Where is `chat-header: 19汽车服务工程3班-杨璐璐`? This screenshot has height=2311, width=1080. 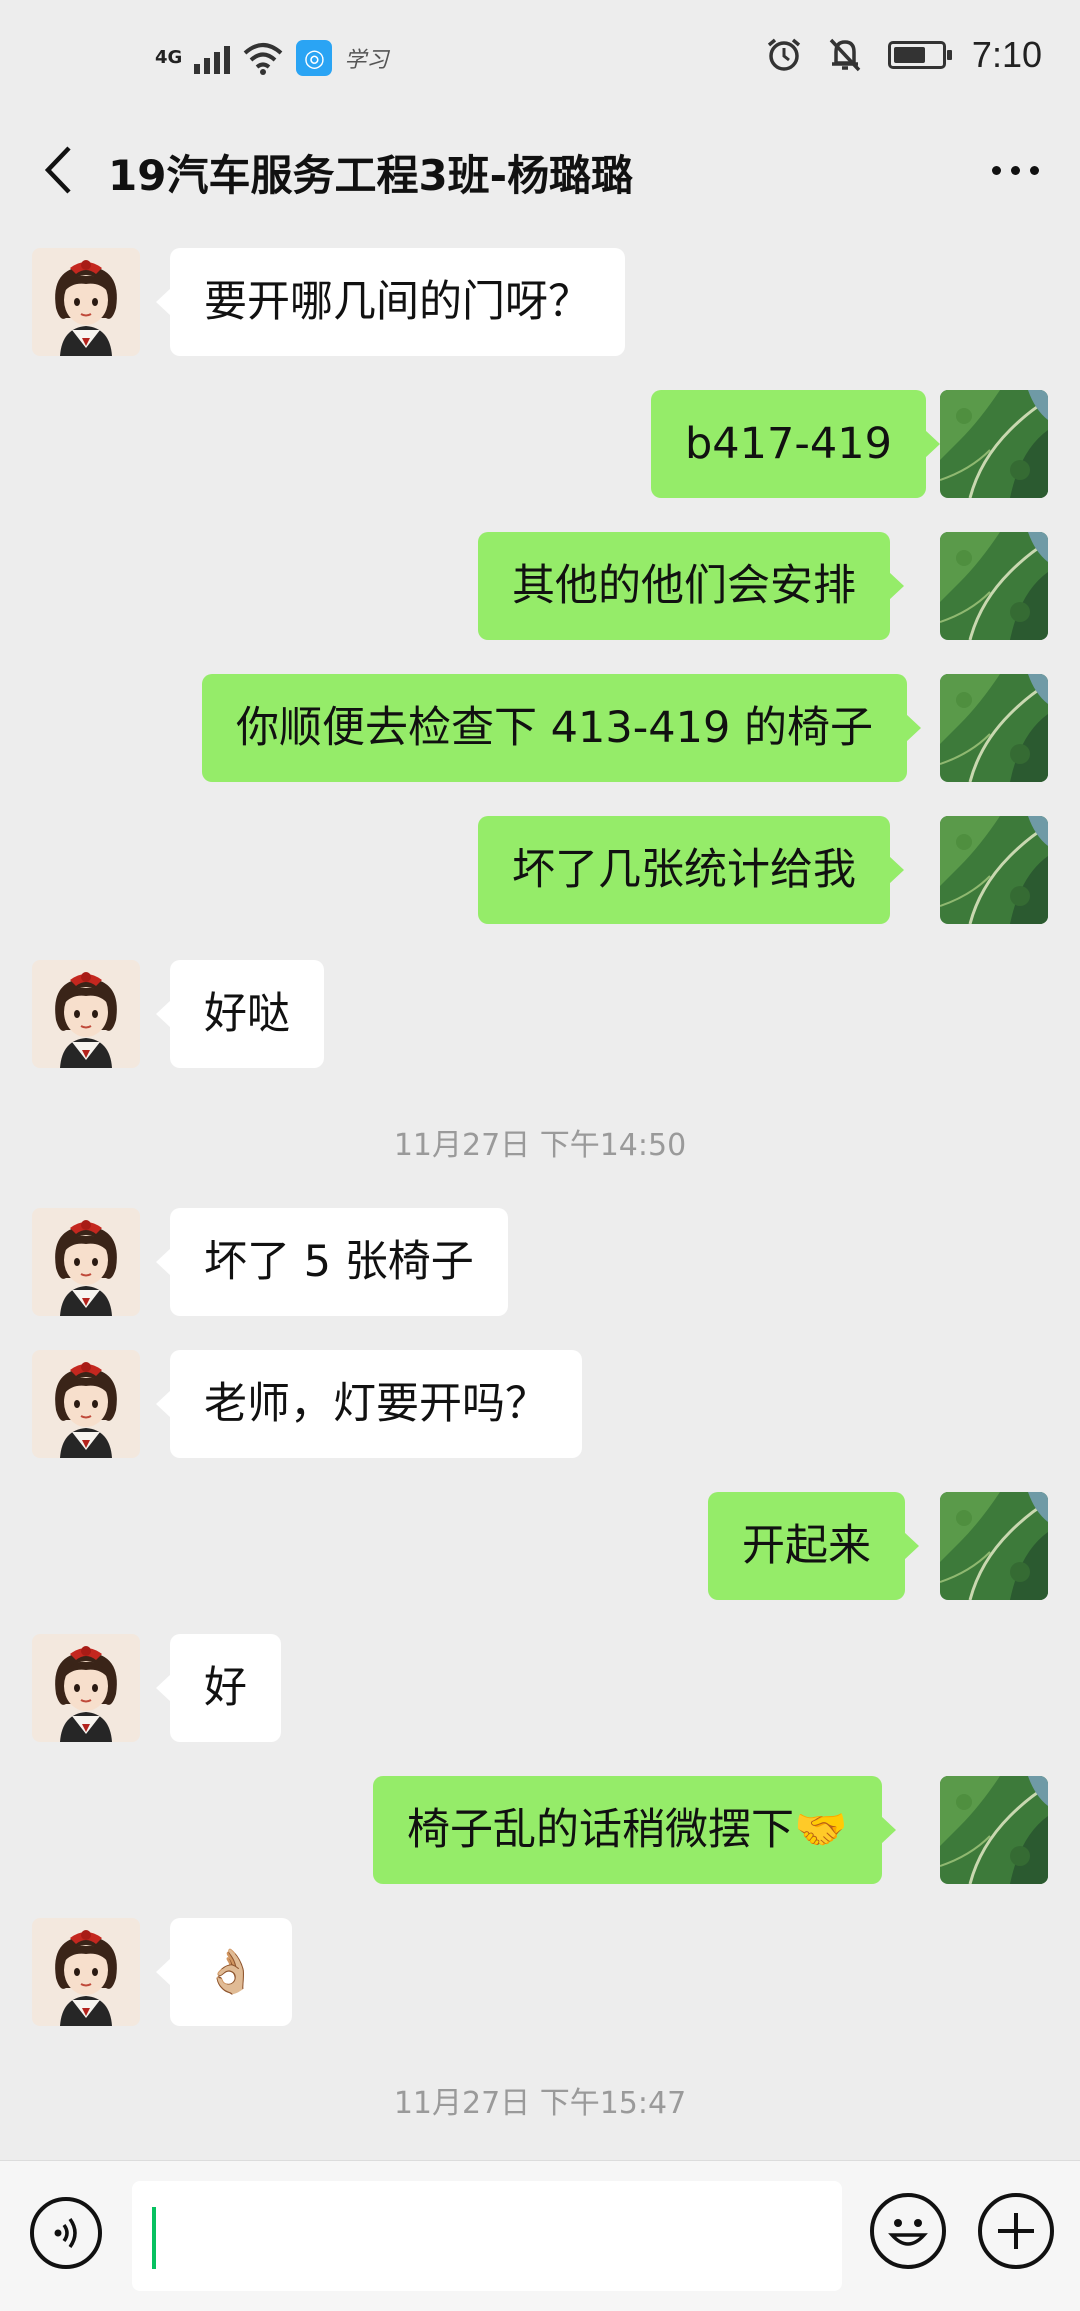 chat-header: 19汽车服务工程3班-杨璐璐 is located at coordinates (540, 170).